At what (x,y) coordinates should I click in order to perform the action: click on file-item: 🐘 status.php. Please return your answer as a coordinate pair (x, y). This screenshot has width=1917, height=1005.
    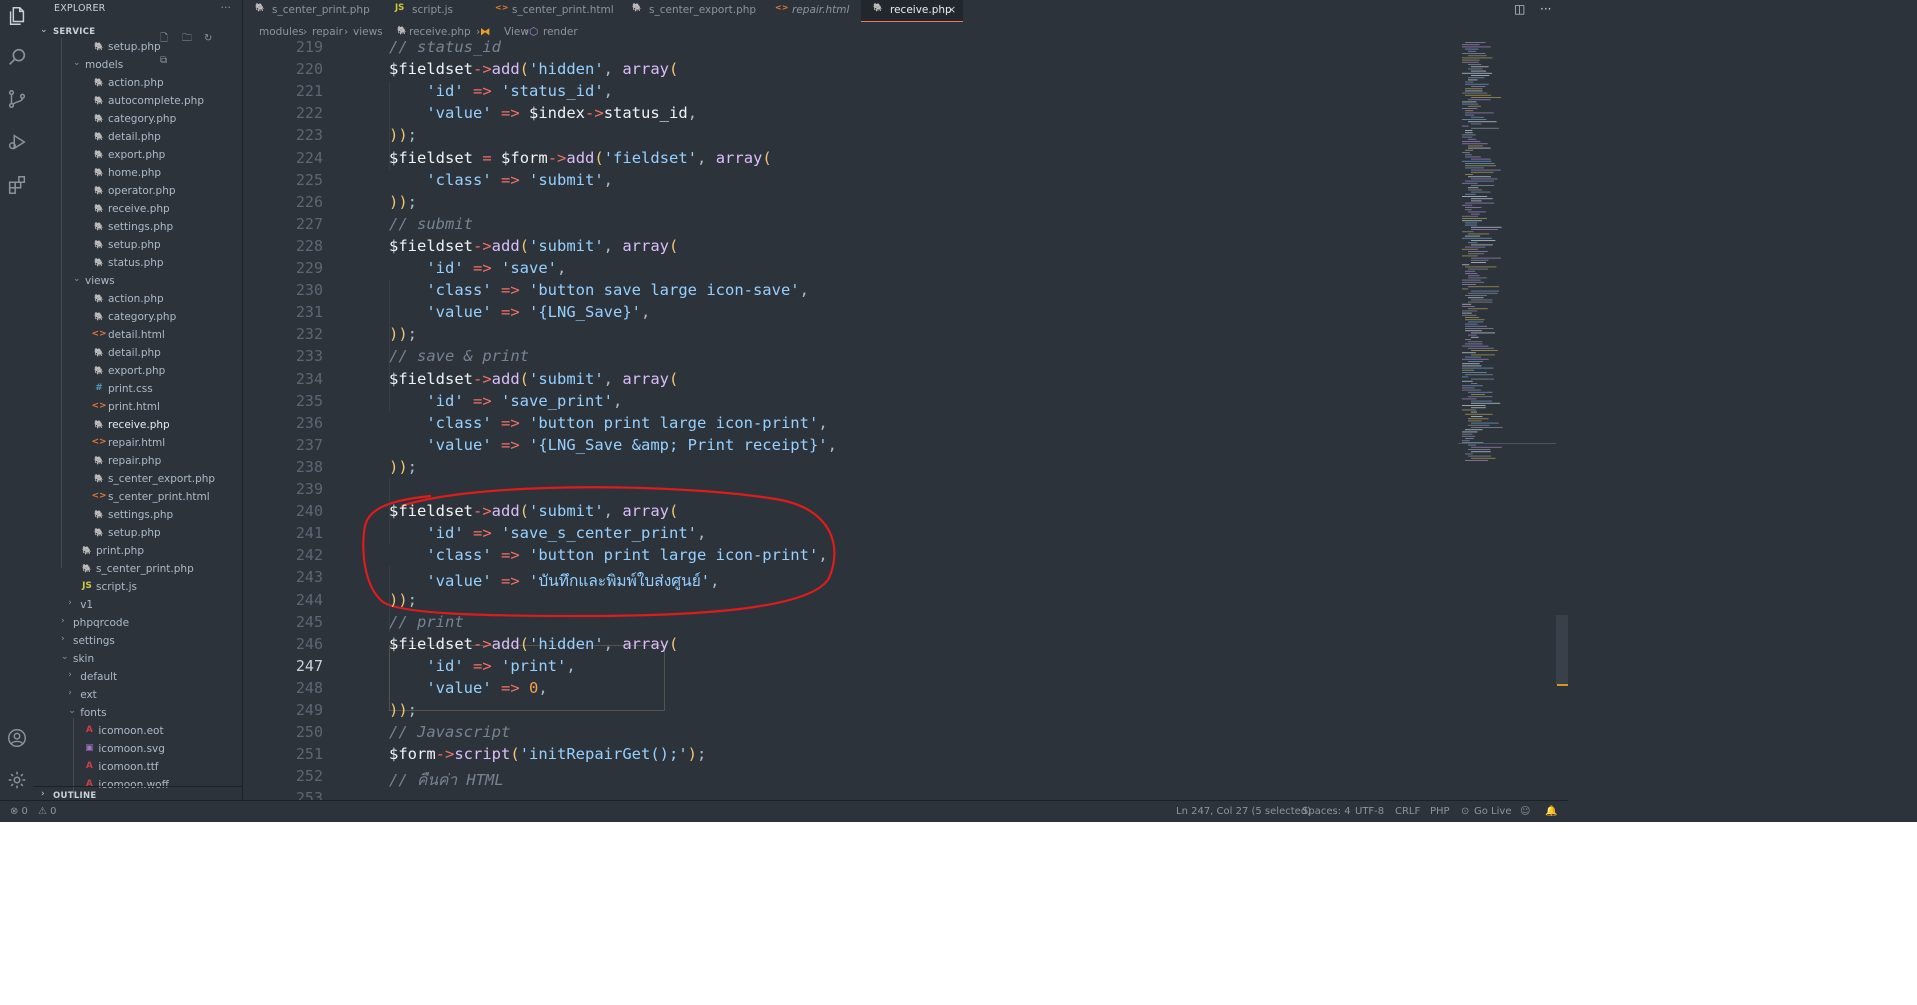
    Looking at the image, I should click on (137, 263).